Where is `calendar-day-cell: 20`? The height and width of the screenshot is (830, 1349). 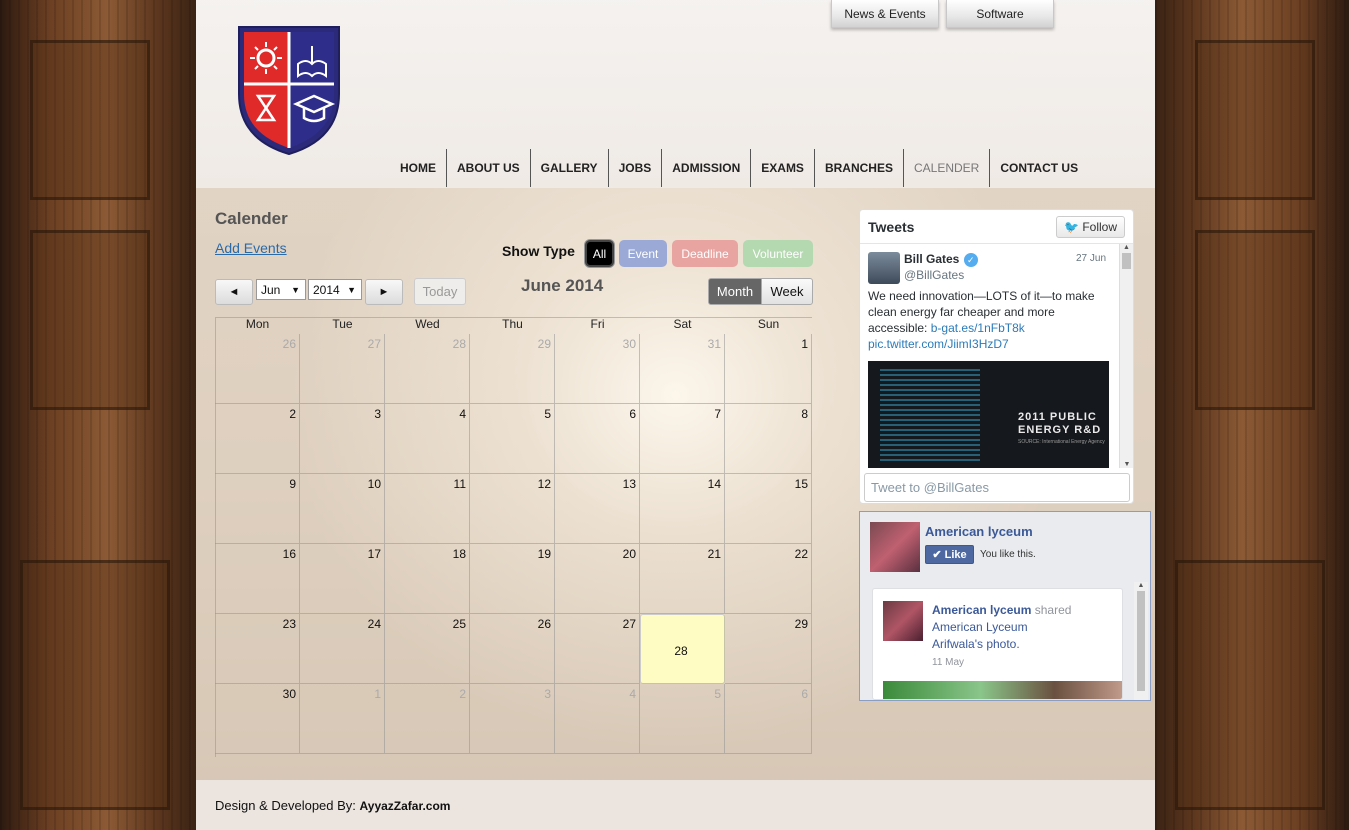
calendar-day-cell: 20 is located at coordinates (597, 579).